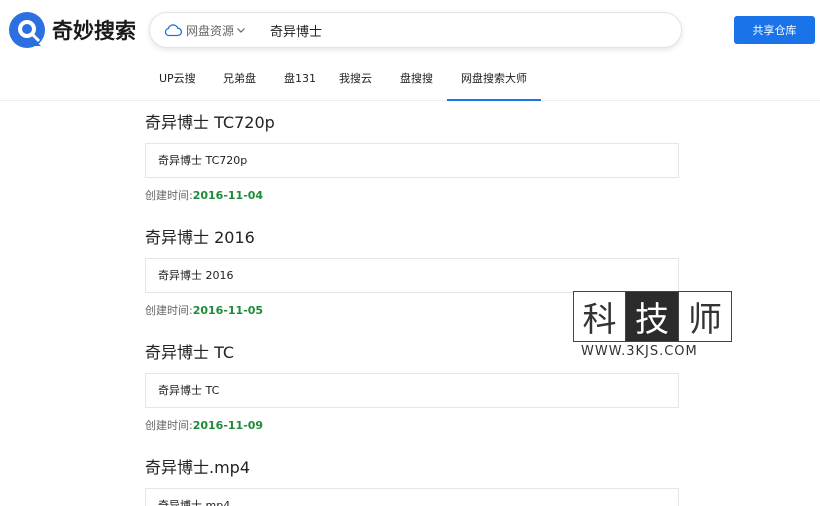 The width and height of the screenshot is (820, 506). I want to click on result-date: 创建时间:2016-11-09, so click(412, 426).